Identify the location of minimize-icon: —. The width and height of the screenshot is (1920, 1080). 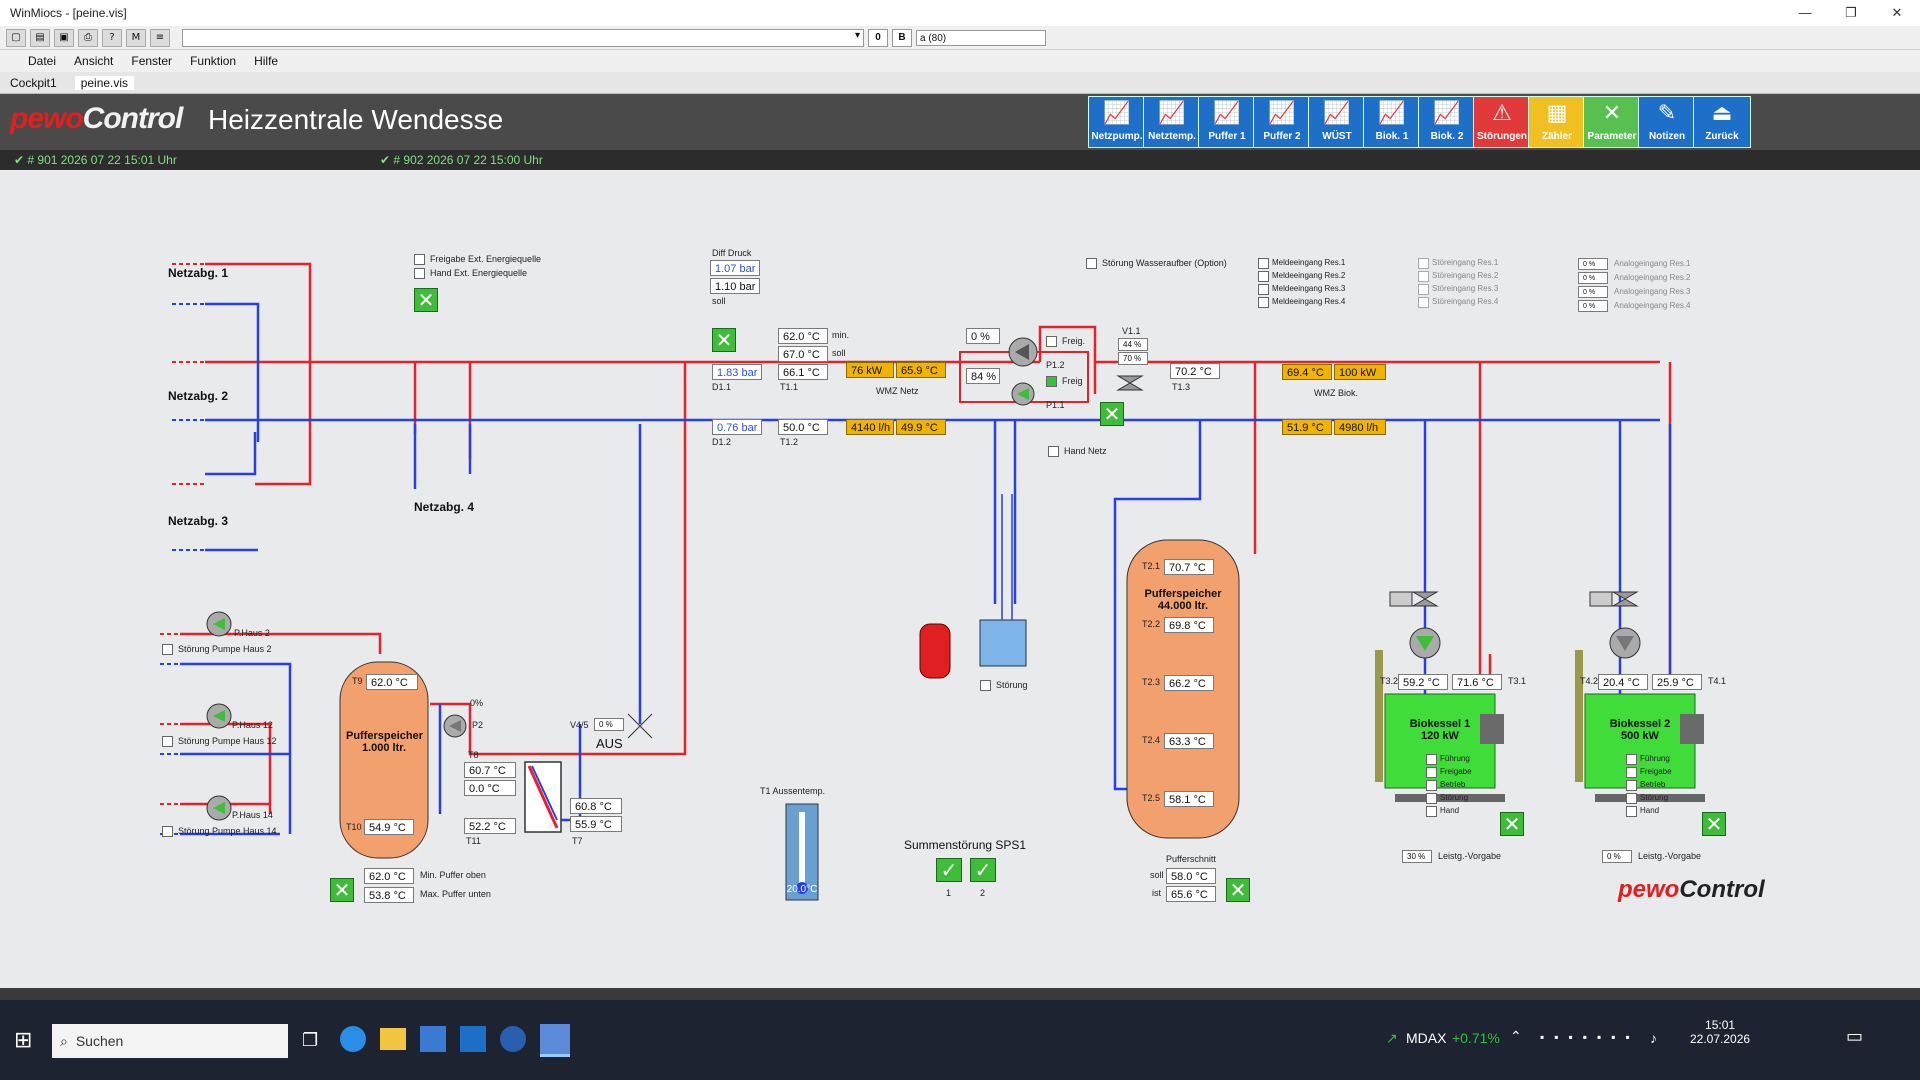
(1805, 13).